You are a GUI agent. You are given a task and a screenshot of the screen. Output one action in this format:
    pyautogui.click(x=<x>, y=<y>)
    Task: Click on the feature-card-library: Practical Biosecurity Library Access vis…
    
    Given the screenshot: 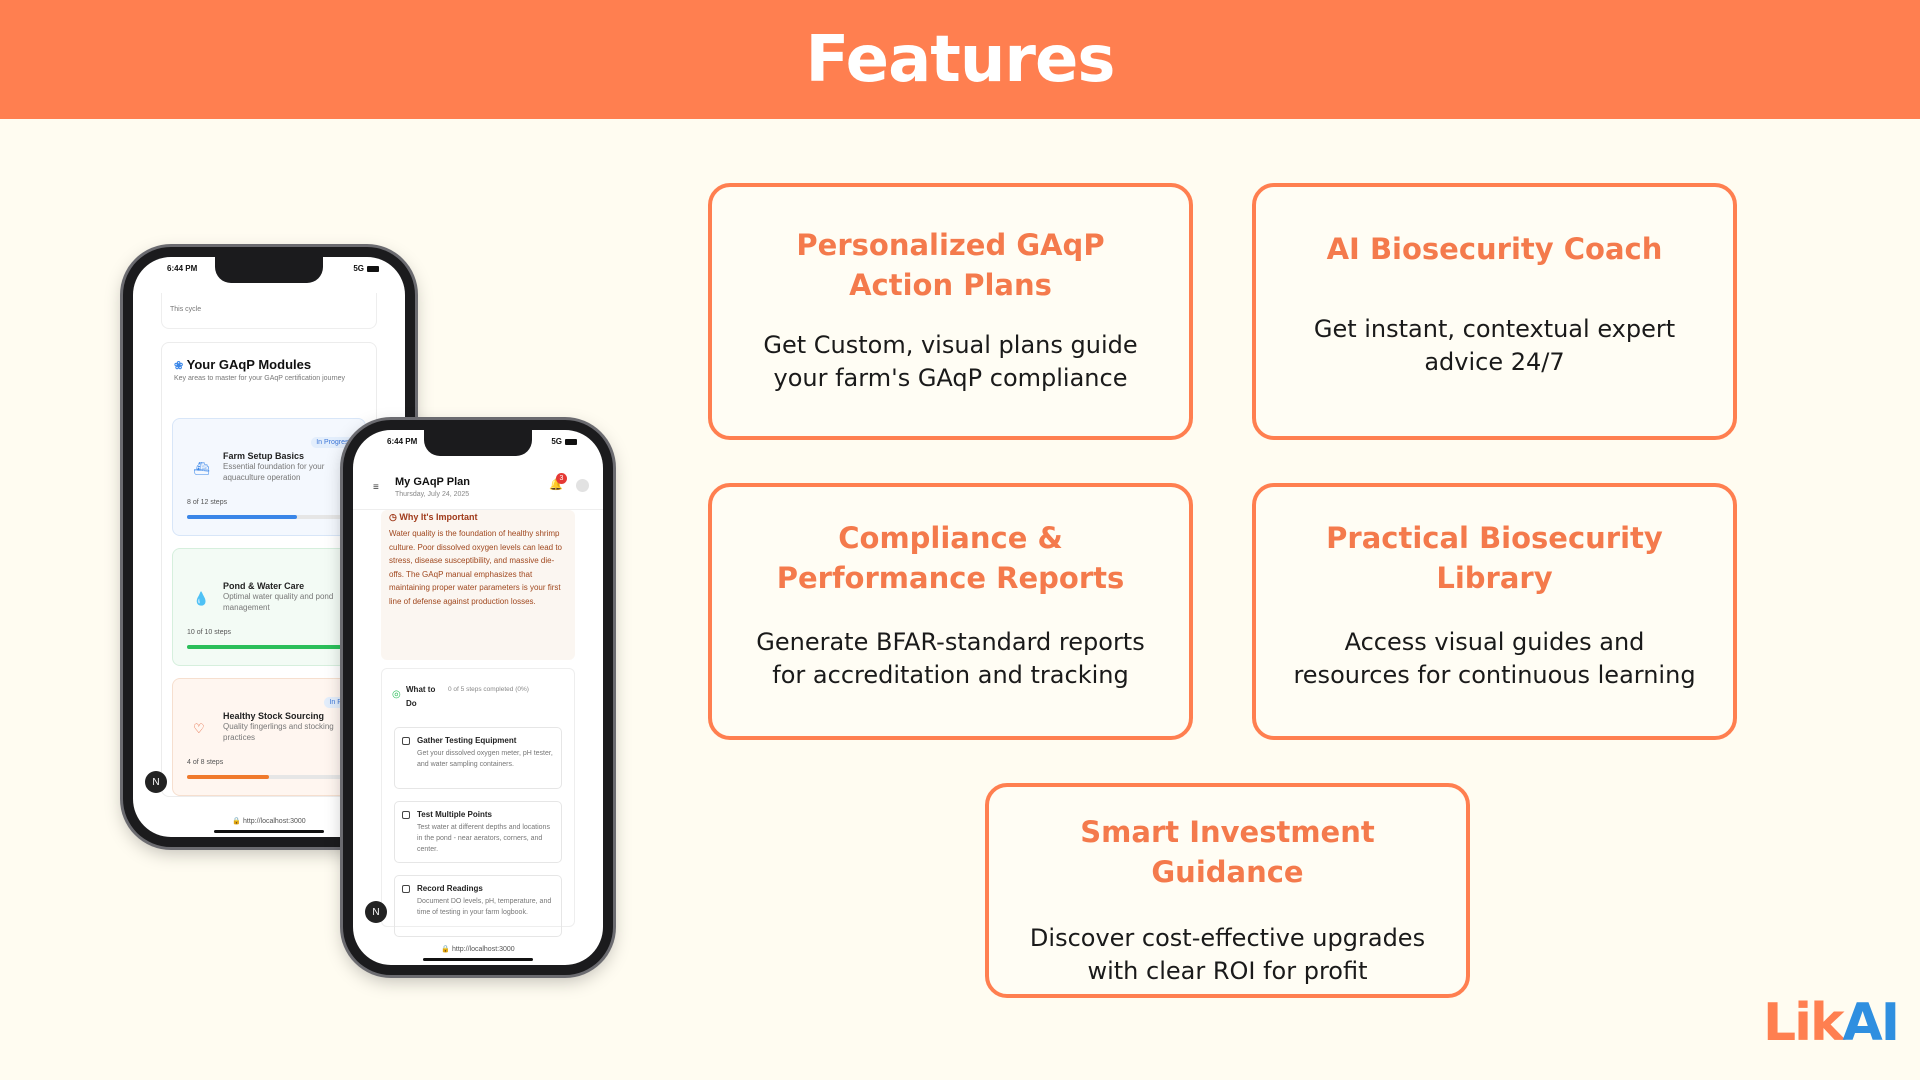 What is the action you would take?
    pyautogui.click(x=1494, y=611)
    